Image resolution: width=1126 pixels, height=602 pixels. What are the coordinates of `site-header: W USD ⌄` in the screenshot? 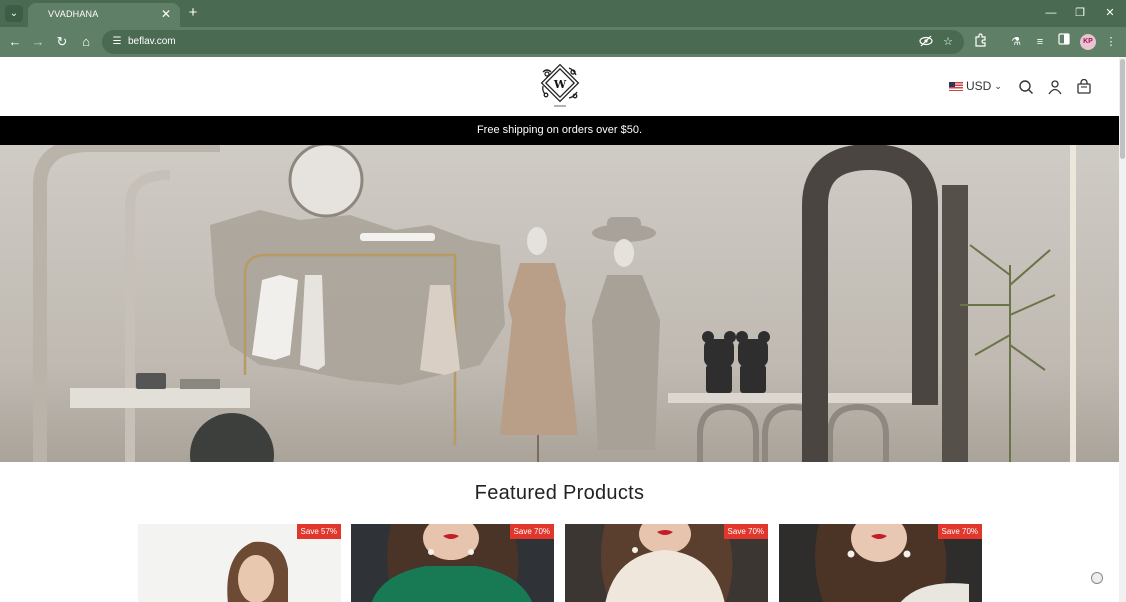 It's located at (559, 86).